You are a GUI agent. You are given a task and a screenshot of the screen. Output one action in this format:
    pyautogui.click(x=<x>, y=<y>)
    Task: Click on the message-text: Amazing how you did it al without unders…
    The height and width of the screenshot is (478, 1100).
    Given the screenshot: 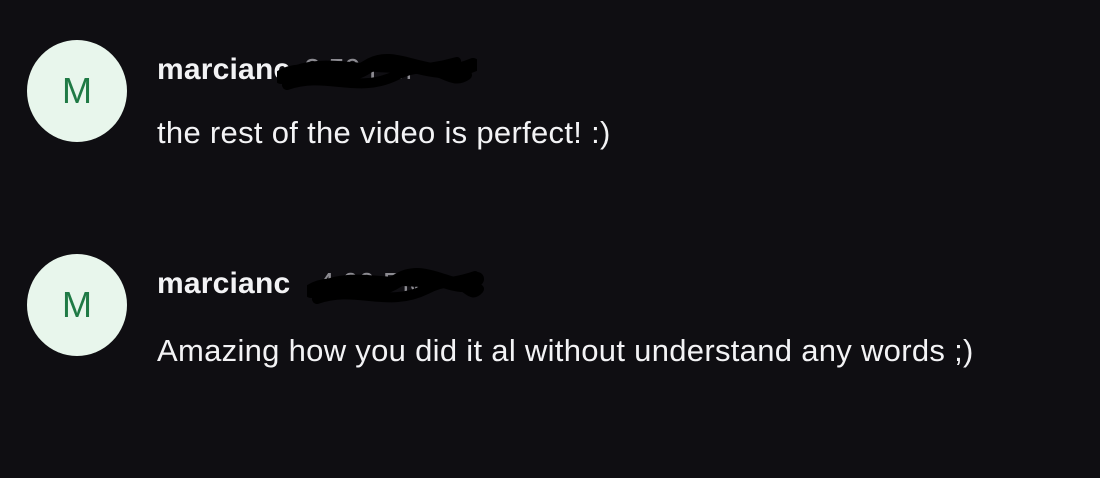 What is the action you would take?
    pyautogui.click(x=565, y=350)
    